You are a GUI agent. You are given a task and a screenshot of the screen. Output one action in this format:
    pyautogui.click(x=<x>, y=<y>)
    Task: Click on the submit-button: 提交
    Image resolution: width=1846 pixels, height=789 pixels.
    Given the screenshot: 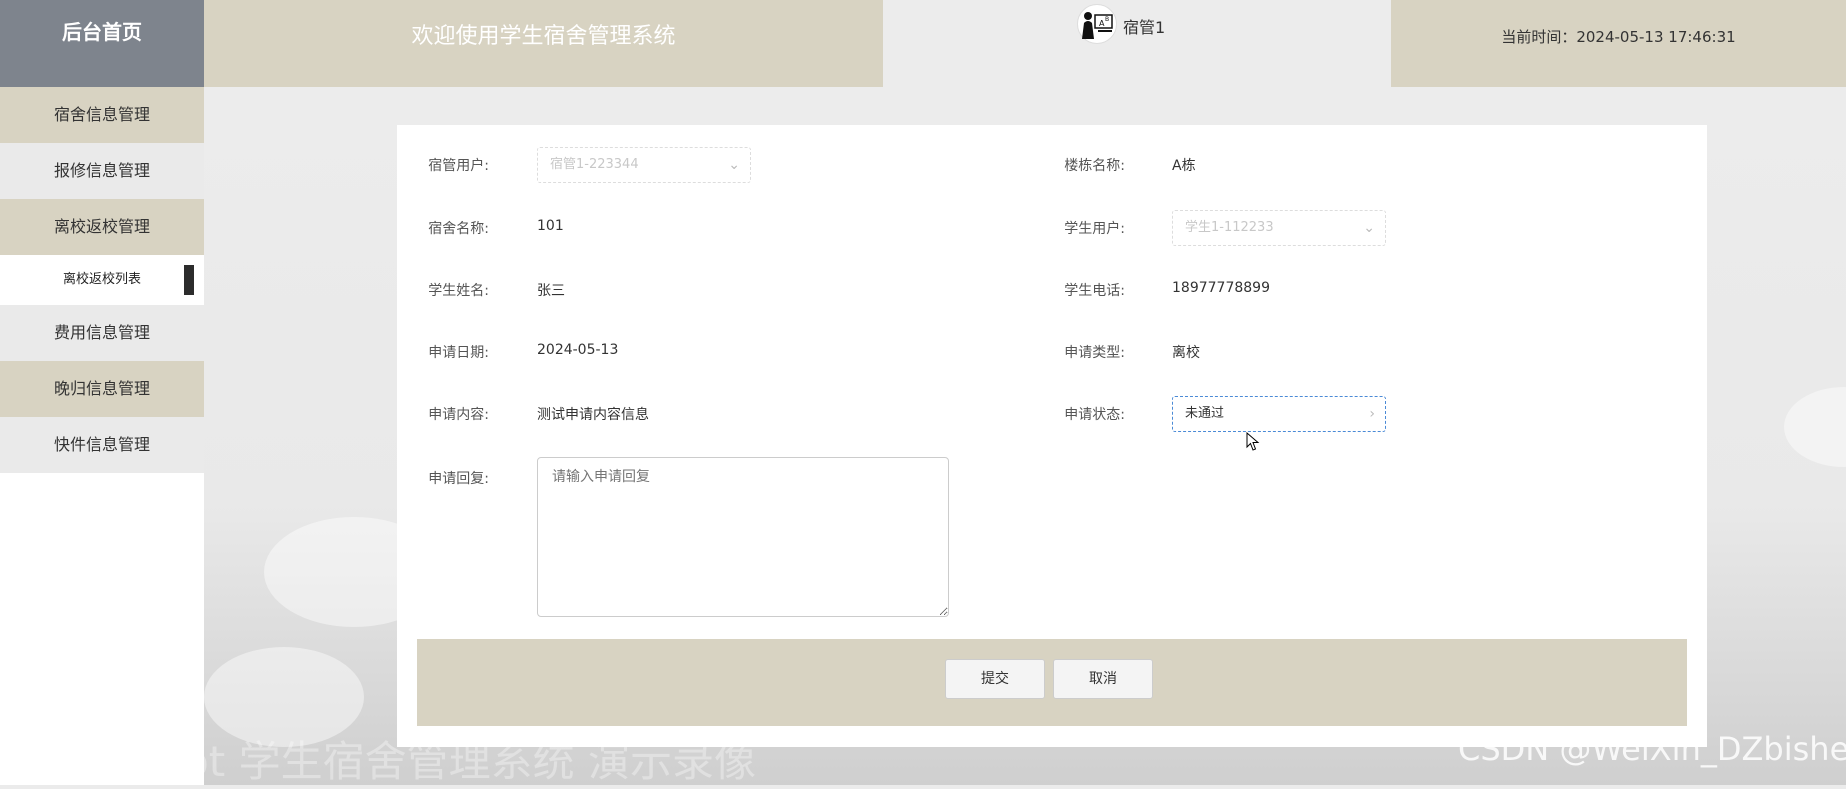 What is the action you would take?
    pyautogui.click(x=995, y=679)
    